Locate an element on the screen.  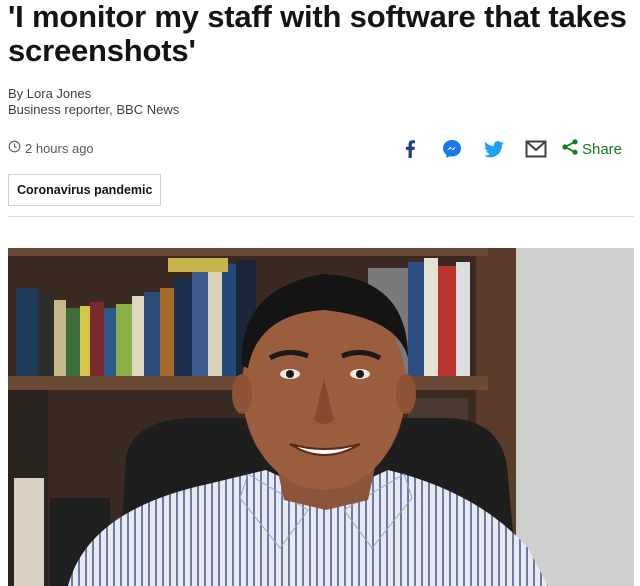
timestamp-text: 2 hours ago is located at coordinates (59, 148).